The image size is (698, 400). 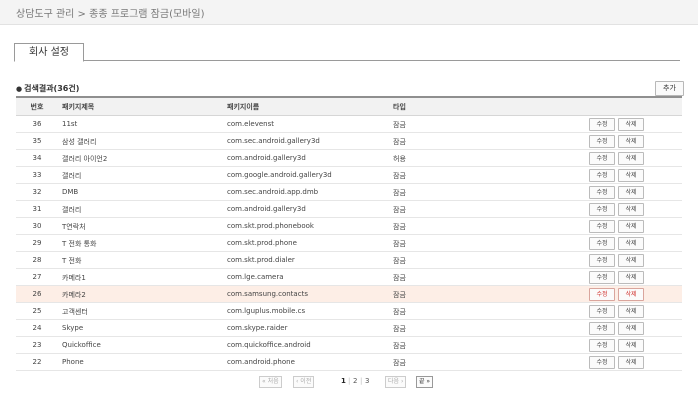 What do you see at coordinates (110, 14) in the screenshot?
I see `breadcrumb: 상담도구 관리 > 종종 프로그램 잠금(모바일)` at bounding box center [110, 14].